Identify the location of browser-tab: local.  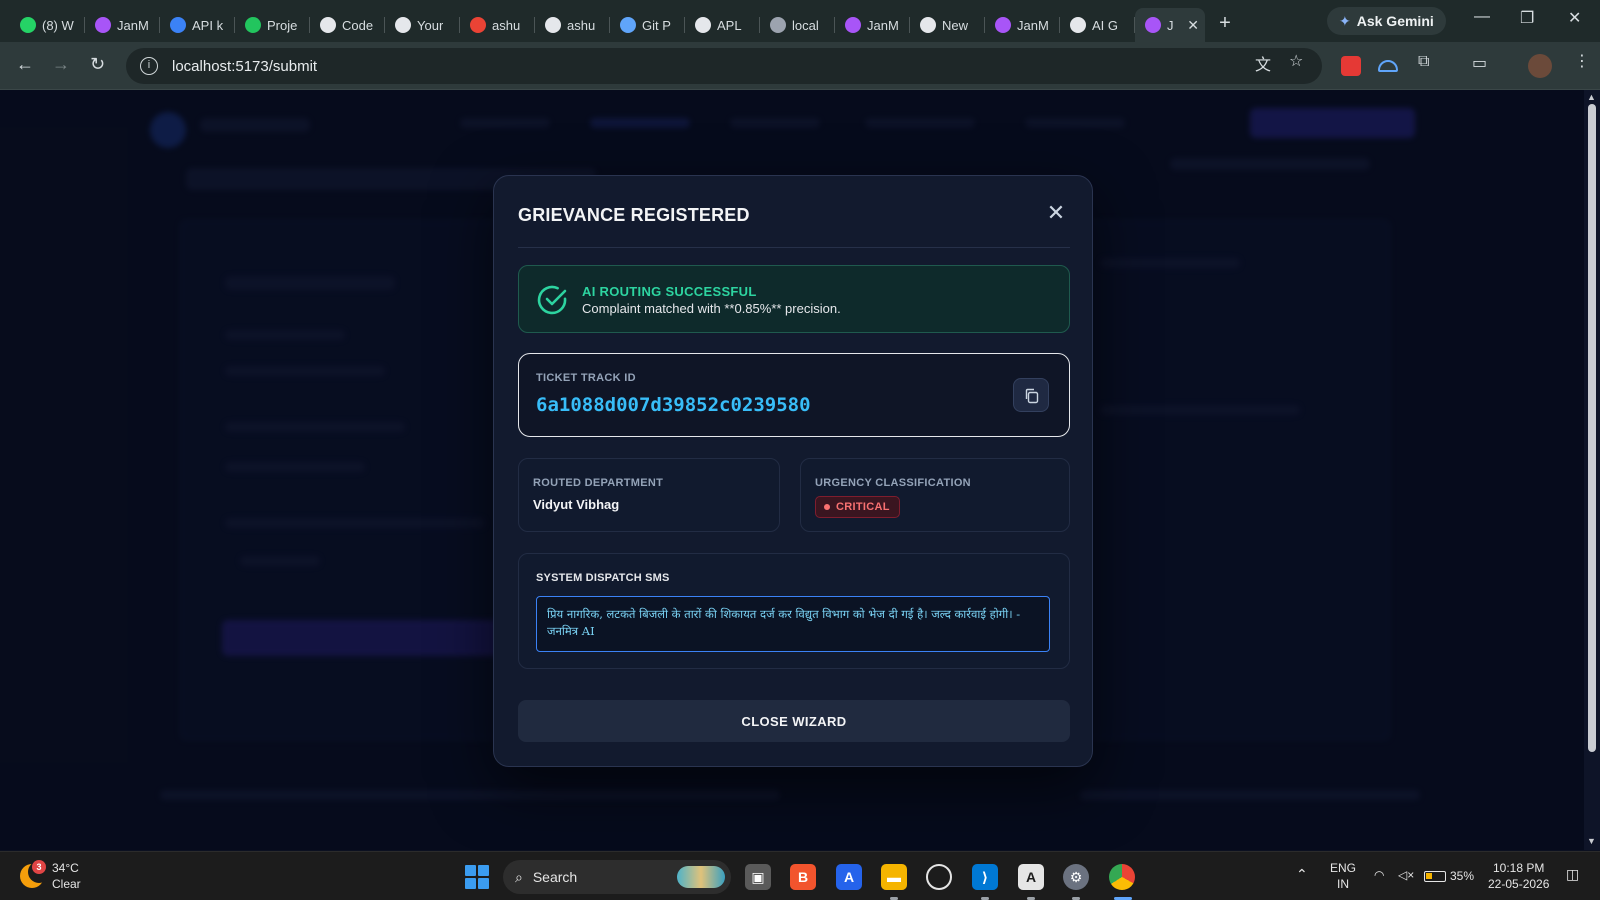
(797, 25).